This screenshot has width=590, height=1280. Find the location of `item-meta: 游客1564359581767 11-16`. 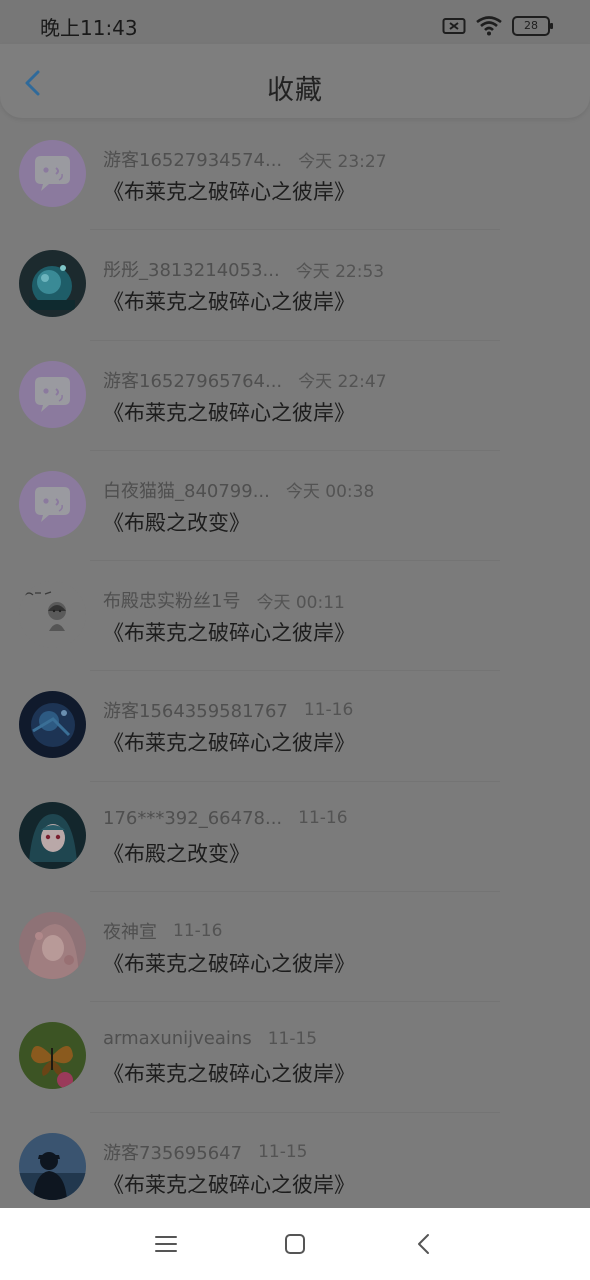

item-meta: 游客1564359581767 11-16 is located at coordinates (228, 710).